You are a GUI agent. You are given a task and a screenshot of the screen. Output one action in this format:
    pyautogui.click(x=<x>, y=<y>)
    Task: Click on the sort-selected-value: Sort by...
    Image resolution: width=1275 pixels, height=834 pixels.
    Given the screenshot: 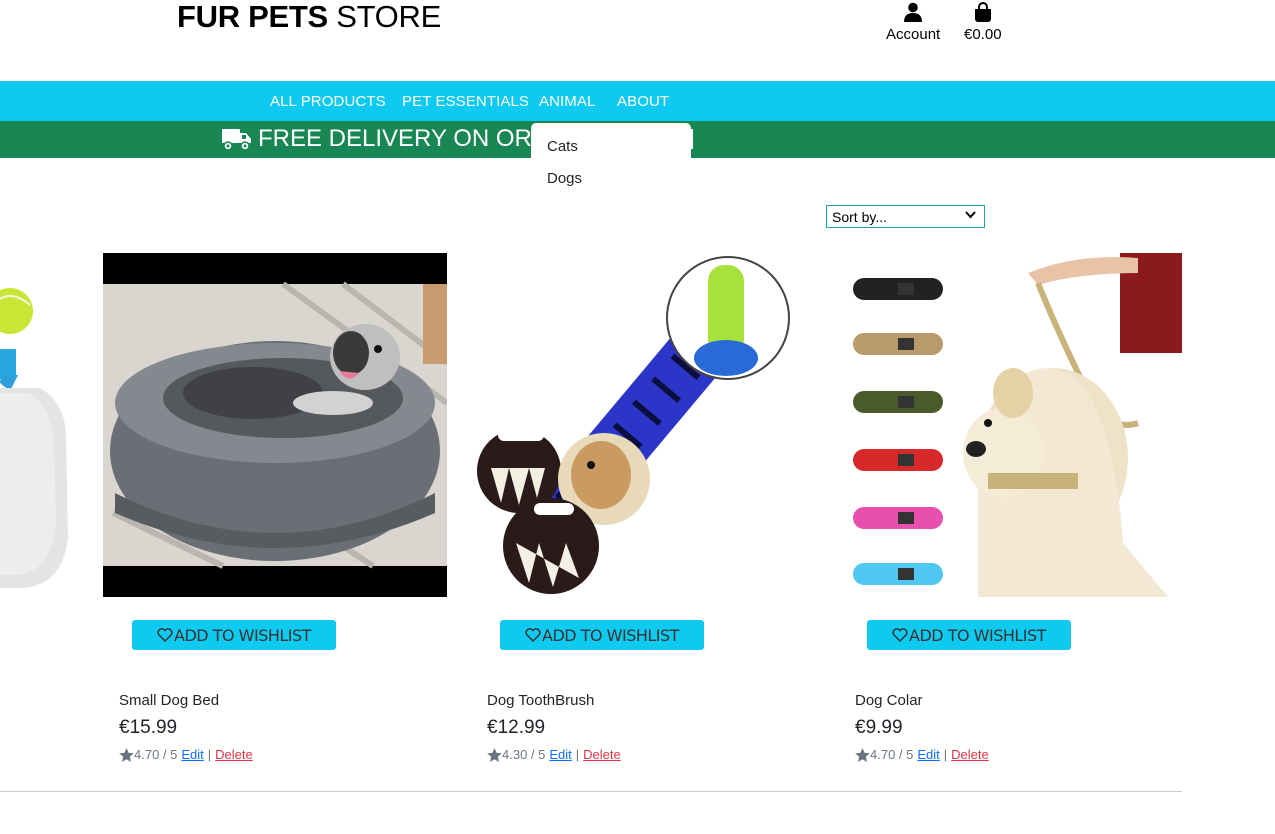 What is the action you would take?
    pyautogui.click(x=859, y=216)
    